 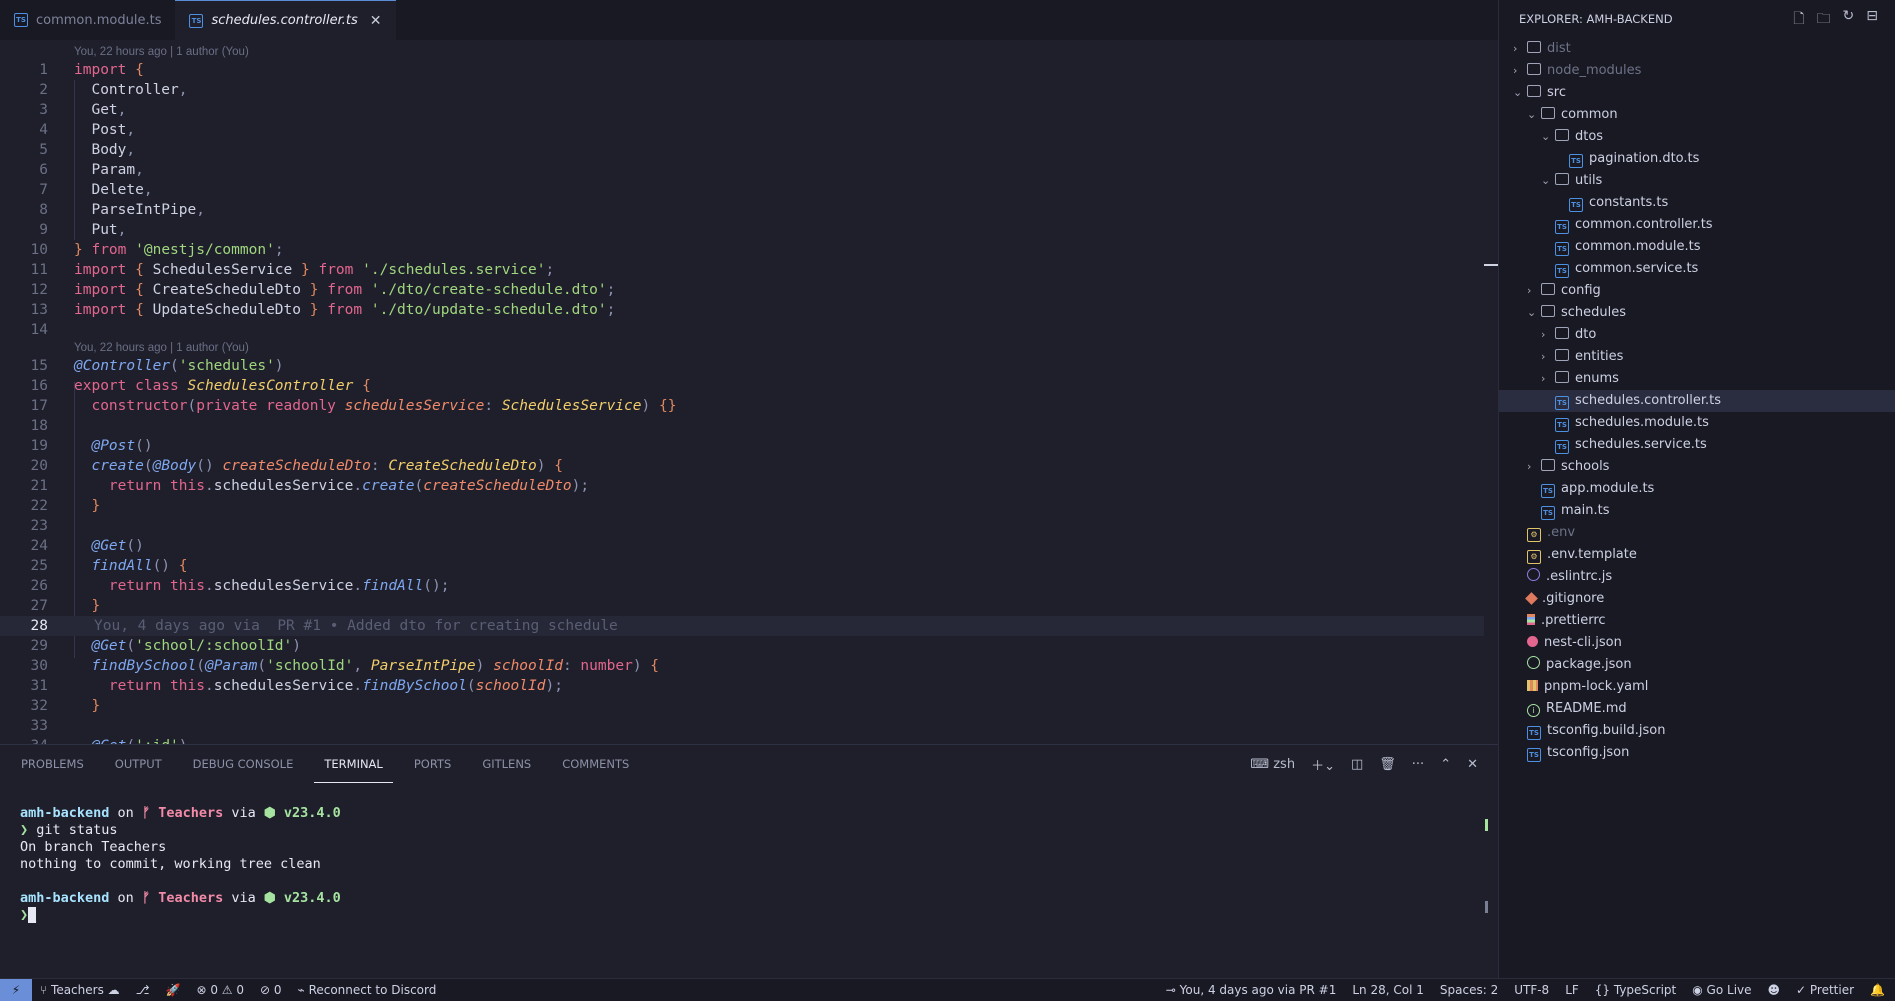 I want to click on file-item: TS tsconfig.build.json, so click(x=1697, y=731).